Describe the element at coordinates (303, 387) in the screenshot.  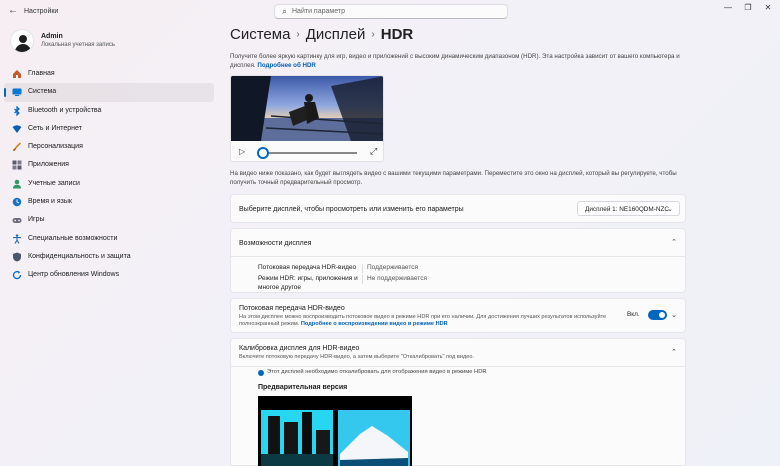
I see `preview-label: Предварительная версия` at that location.